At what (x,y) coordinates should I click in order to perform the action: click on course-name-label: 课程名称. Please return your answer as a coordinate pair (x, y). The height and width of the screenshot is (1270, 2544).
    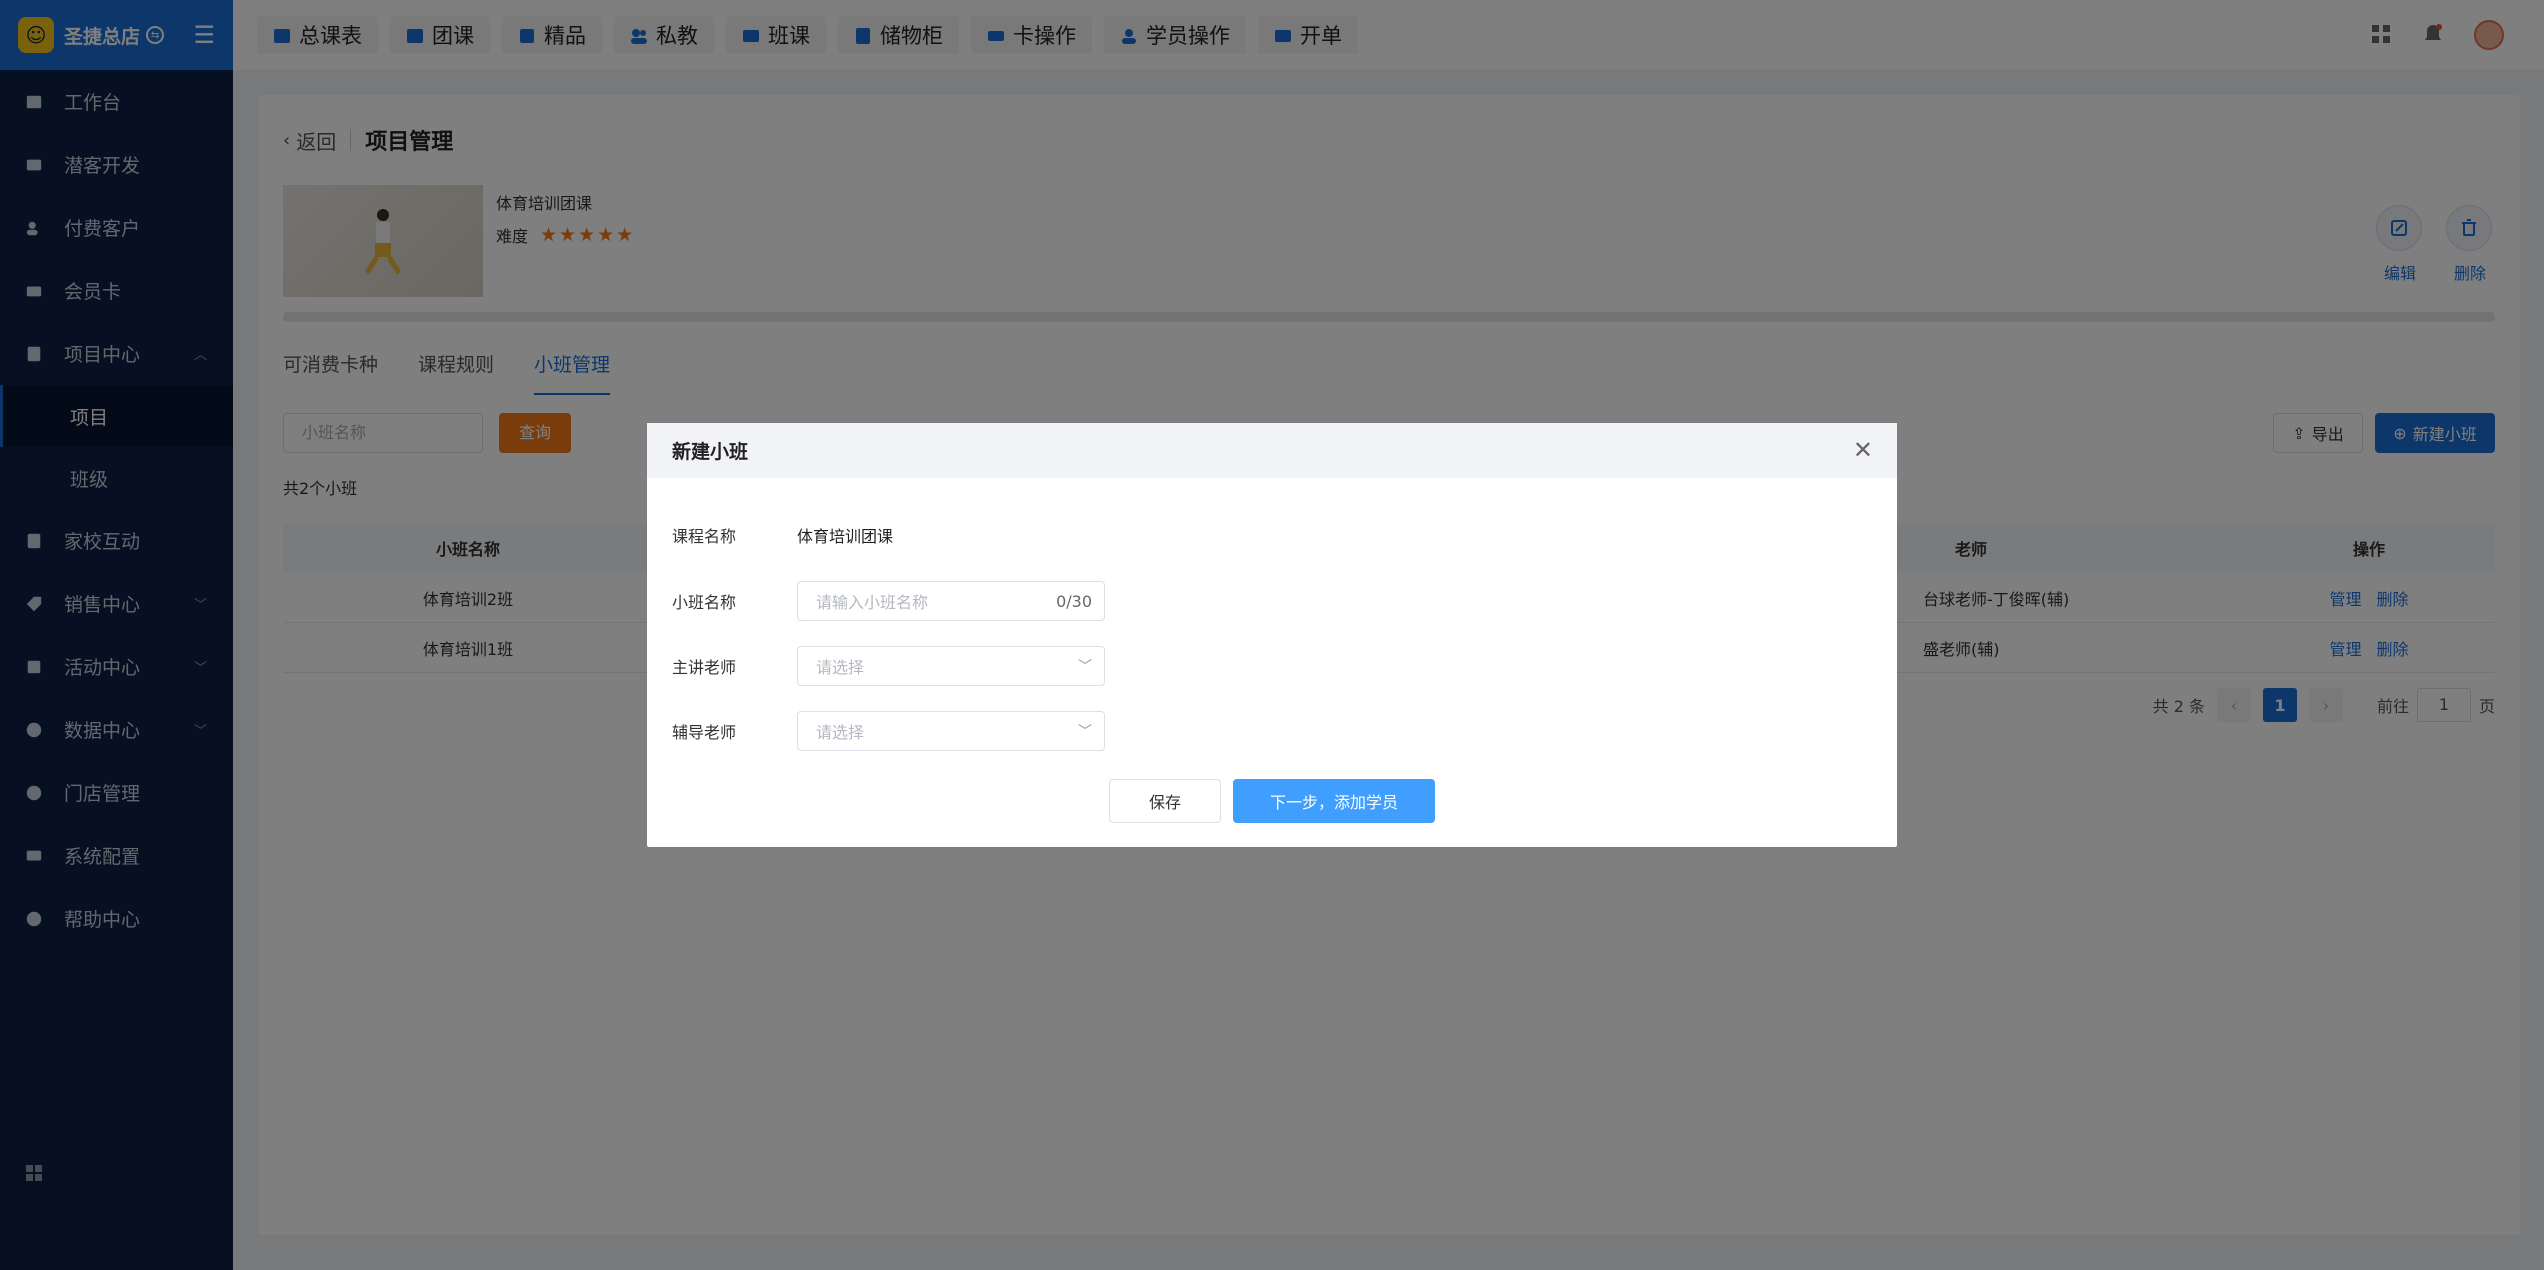
    Looking at the image, I should click on (704, 536).